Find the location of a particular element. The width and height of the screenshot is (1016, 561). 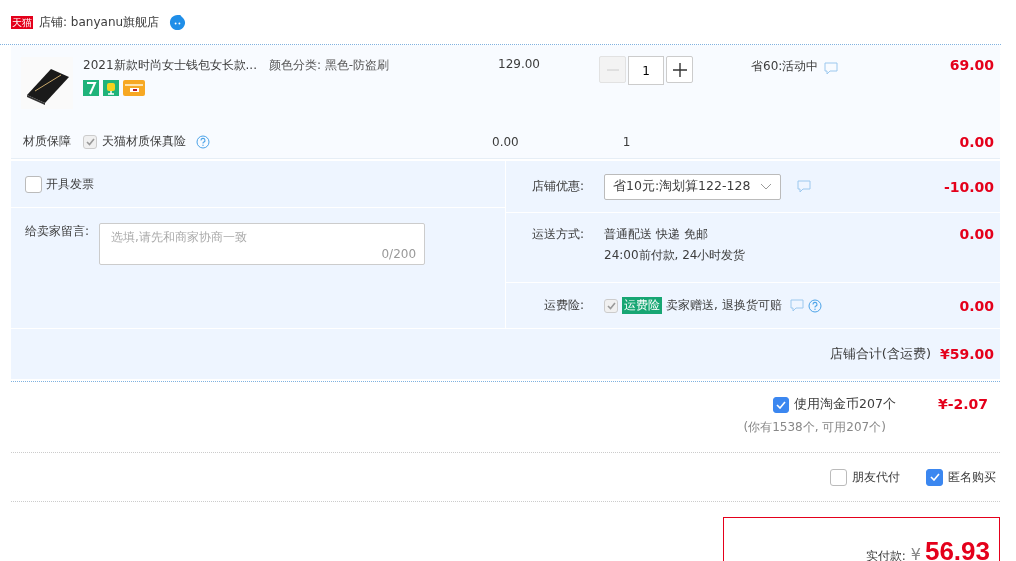

warranty-label: 材质保障 is located at coordinates (47, 141).